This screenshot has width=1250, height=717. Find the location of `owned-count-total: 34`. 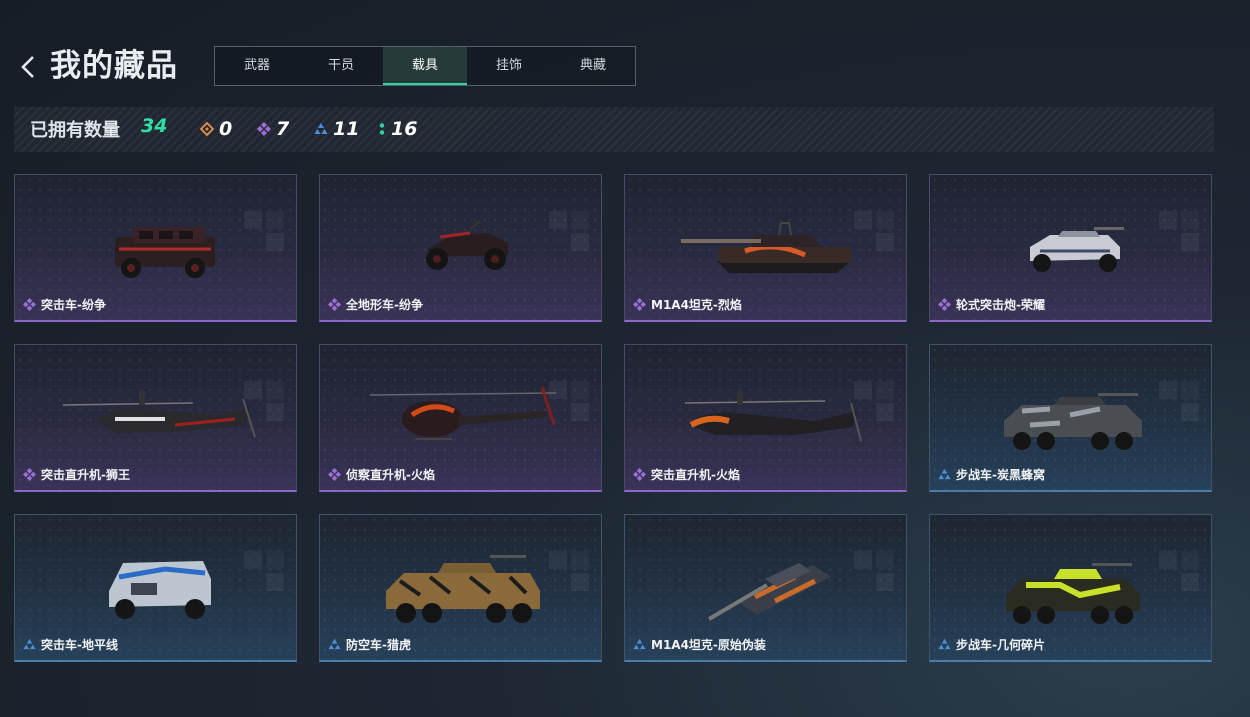

owned-count-total: 34 is located at coordinates (154, 126).